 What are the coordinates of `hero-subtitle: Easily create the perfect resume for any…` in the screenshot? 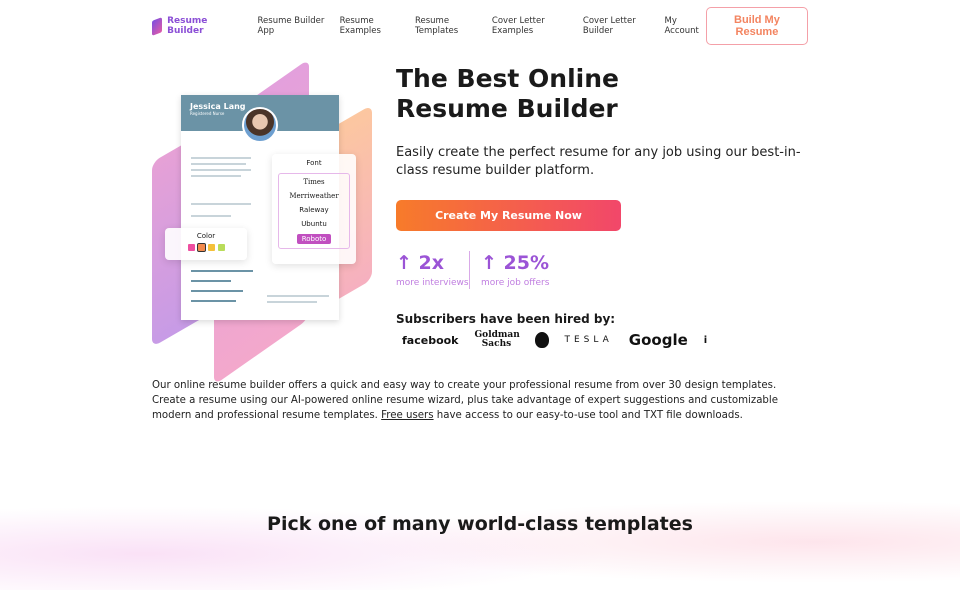 It's located at (598, 161).